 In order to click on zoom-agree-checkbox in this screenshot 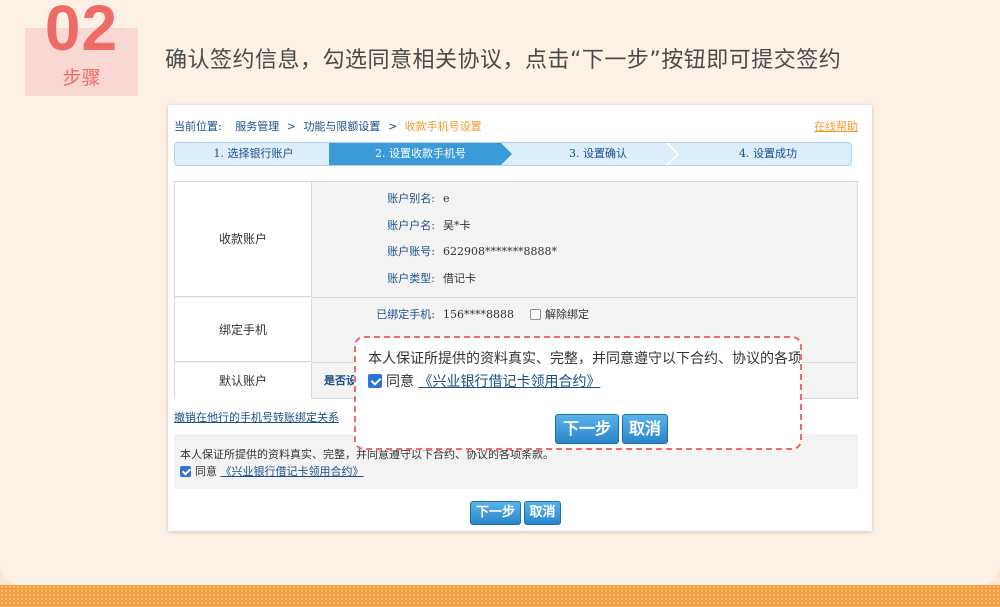, I will do `click(375, 381)`.